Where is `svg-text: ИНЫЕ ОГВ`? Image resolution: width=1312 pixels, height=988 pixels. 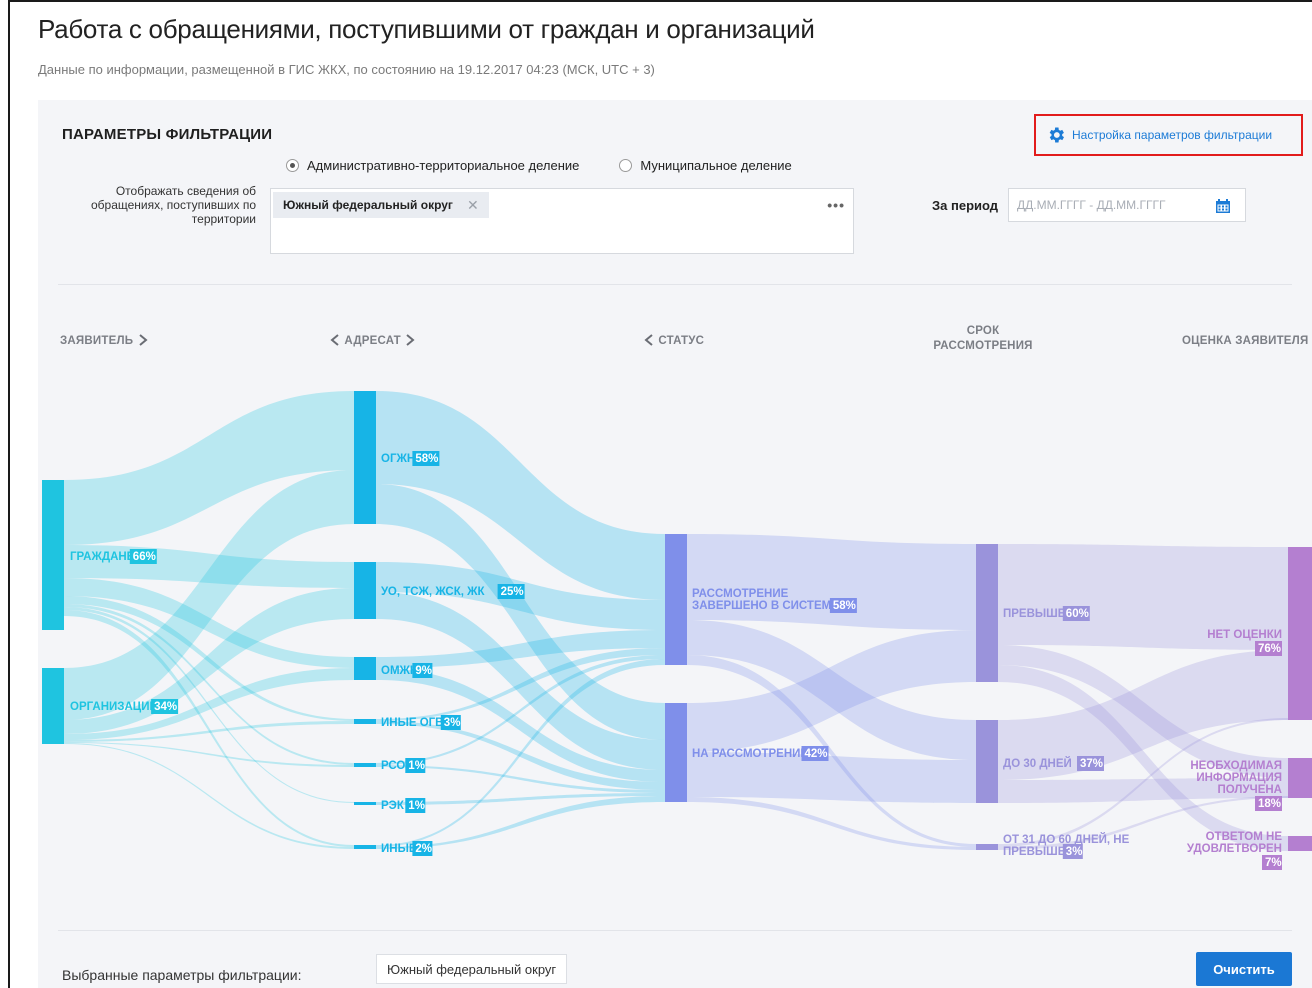
svg-text: ИНЫЕ ОГВ is located at coordinates (412, 723).